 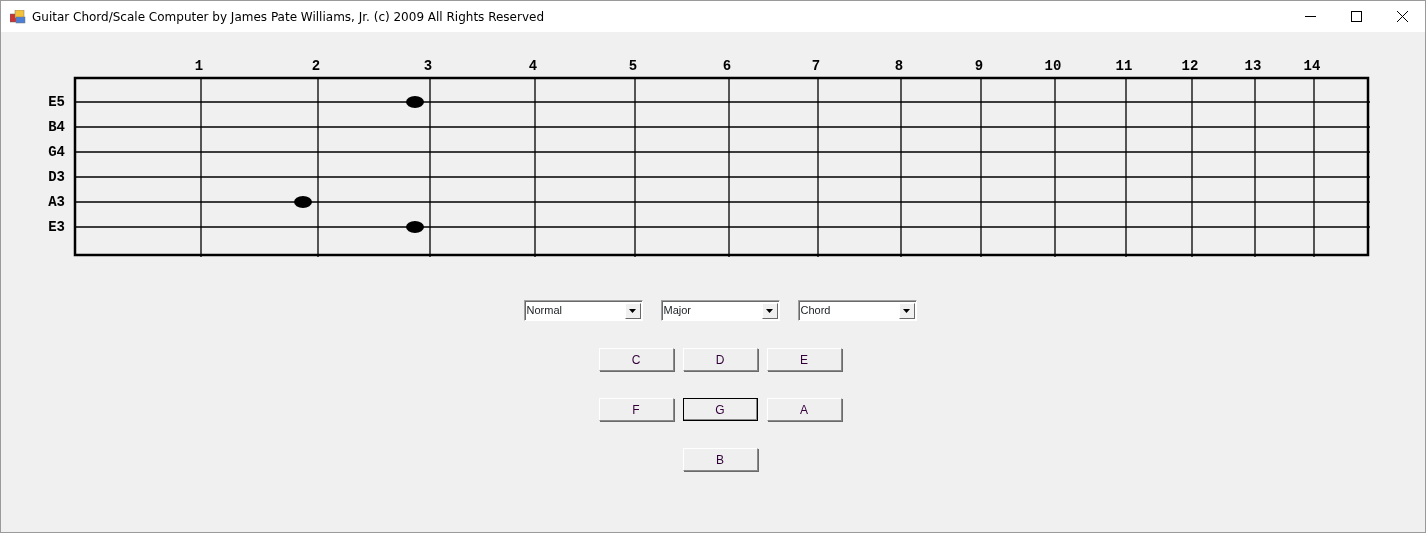 I want to click on fret-number: 7, so click(x=816, y=66).